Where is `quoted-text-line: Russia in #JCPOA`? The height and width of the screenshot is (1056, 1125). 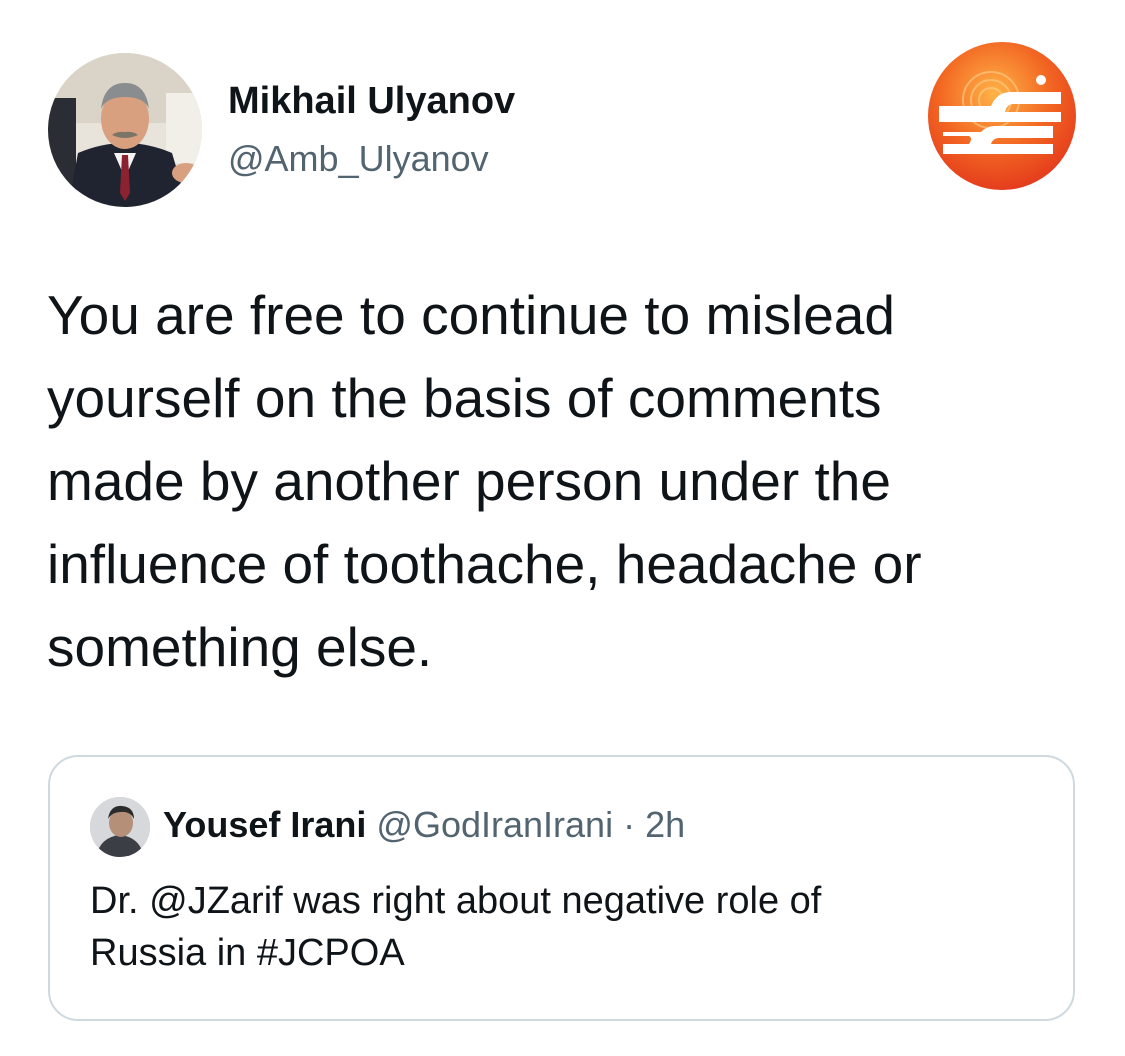 quoted-text-line: Russia in #JCPOA is located at coordinates (247, 953).